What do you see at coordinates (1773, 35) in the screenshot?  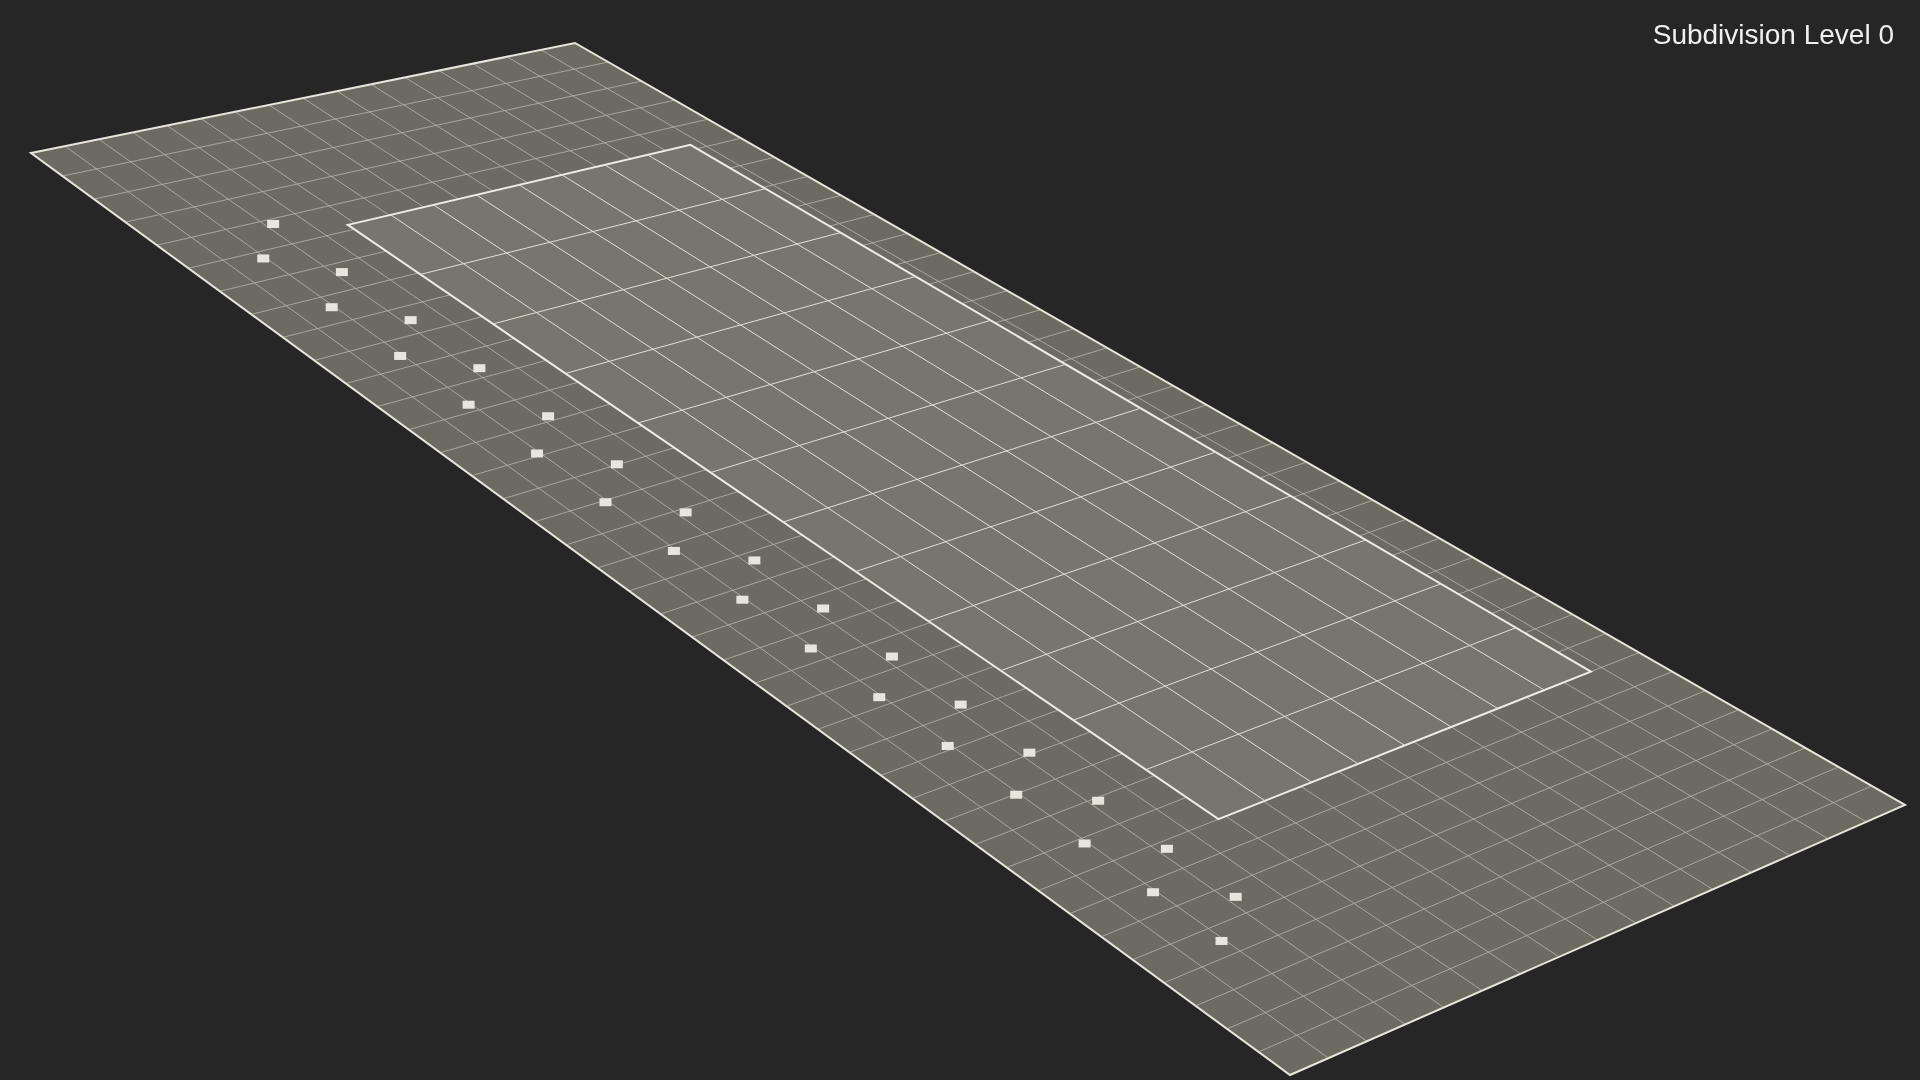 I see `subdivision-level-label: Subdivision Level 0` at bounding box center [1773, 35].